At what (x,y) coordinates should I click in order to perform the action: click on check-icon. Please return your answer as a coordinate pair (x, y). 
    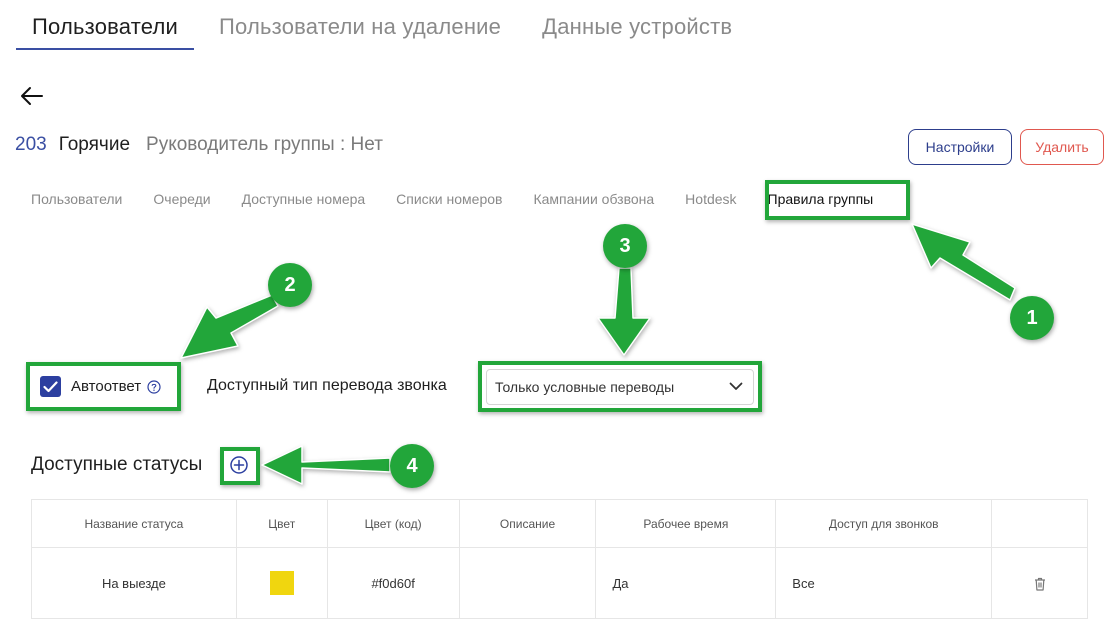
    Looking at the image, I should click on (50, 386).